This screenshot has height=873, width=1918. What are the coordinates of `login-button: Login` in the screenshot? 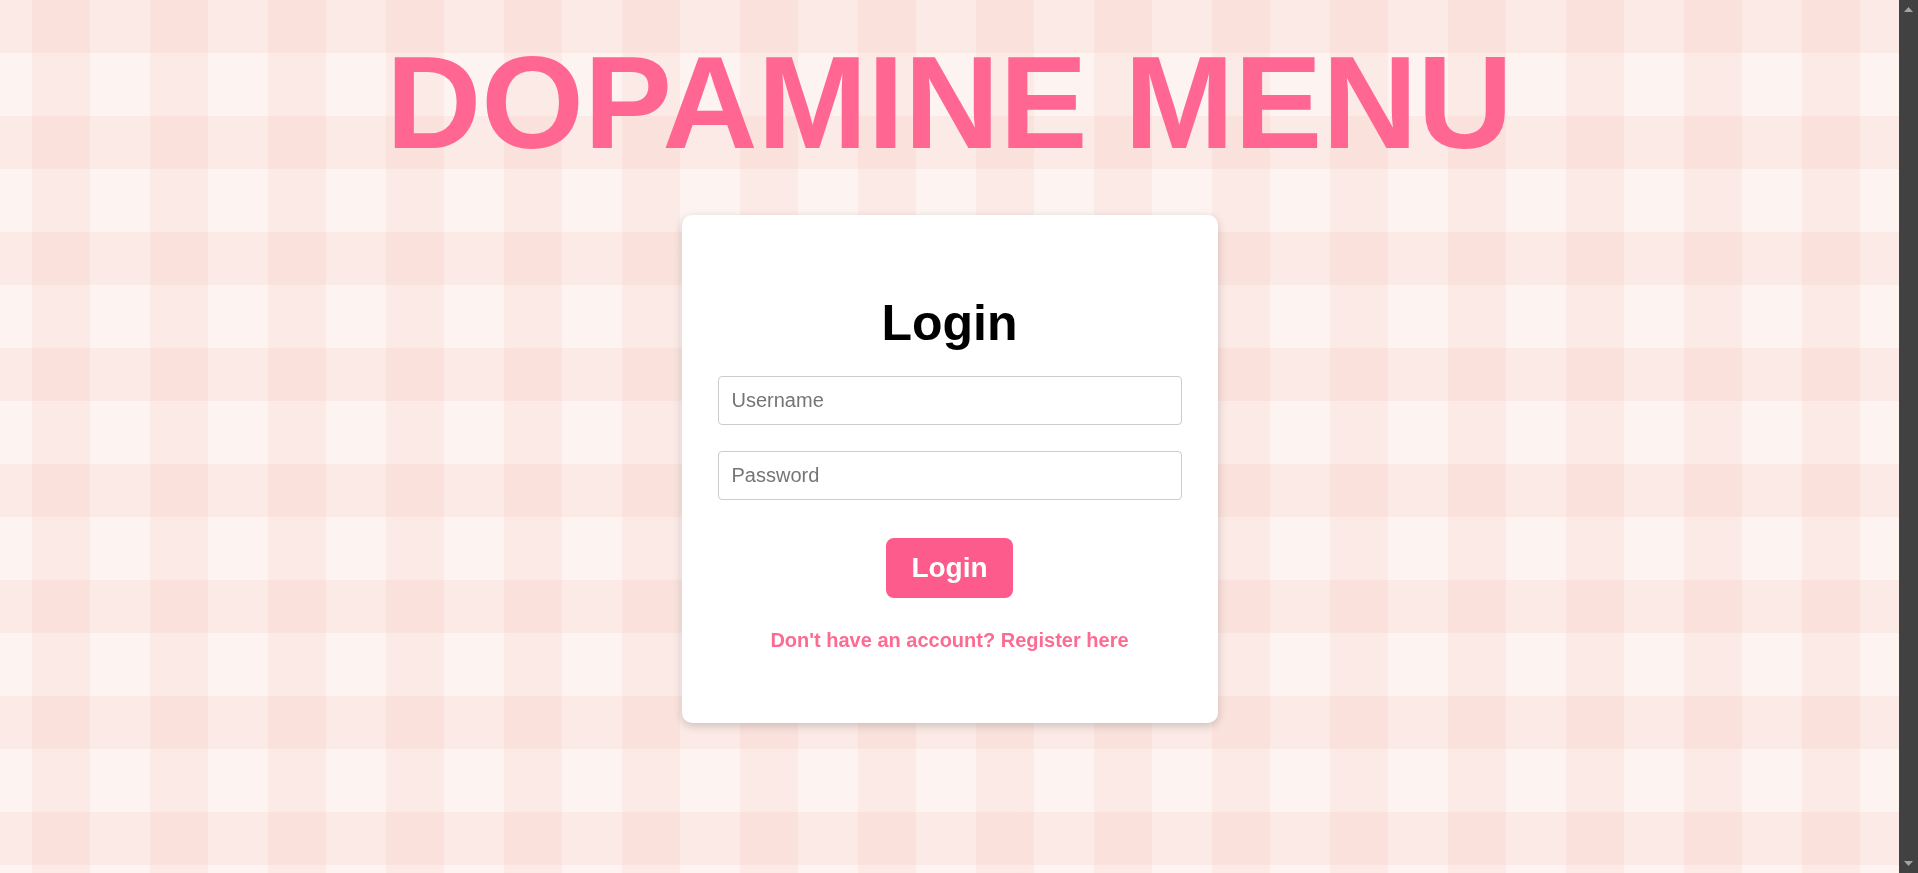 It's located at (949, 568).